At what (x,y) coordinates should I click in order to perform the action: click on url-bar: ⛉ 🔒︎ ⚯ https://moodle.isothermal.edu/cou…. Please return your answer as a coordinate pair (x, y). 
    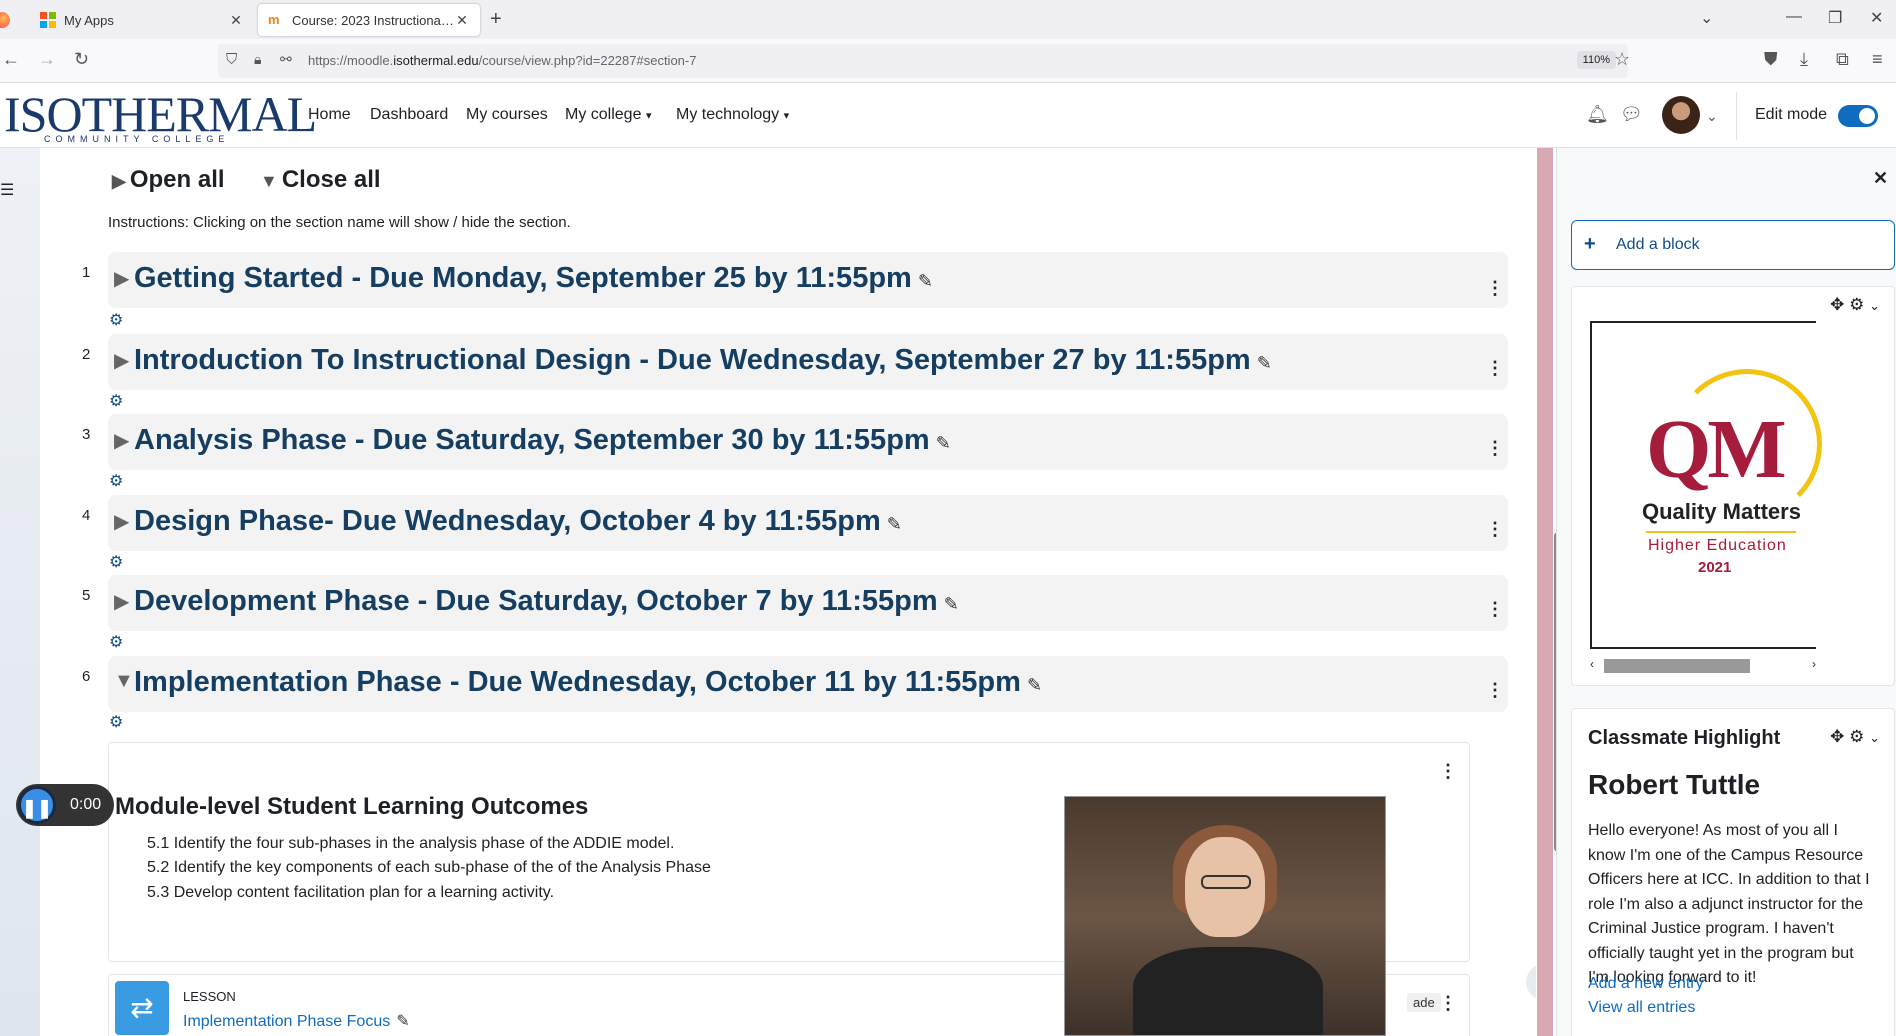
    Looking at the image, I should click on (923, 61).